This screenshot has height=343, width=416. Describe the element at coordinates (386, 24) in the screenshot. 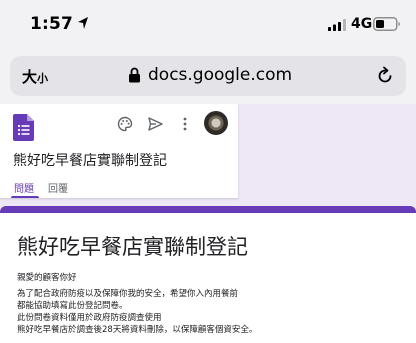

I see `battery-icon` at that location.